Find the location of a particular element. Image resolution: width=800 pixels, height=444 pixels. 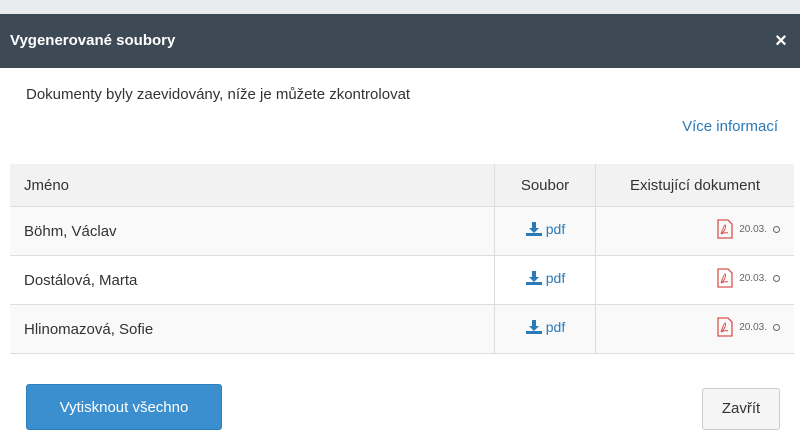

row-name: Böhm, Václav is located at coordinates (252, 231).